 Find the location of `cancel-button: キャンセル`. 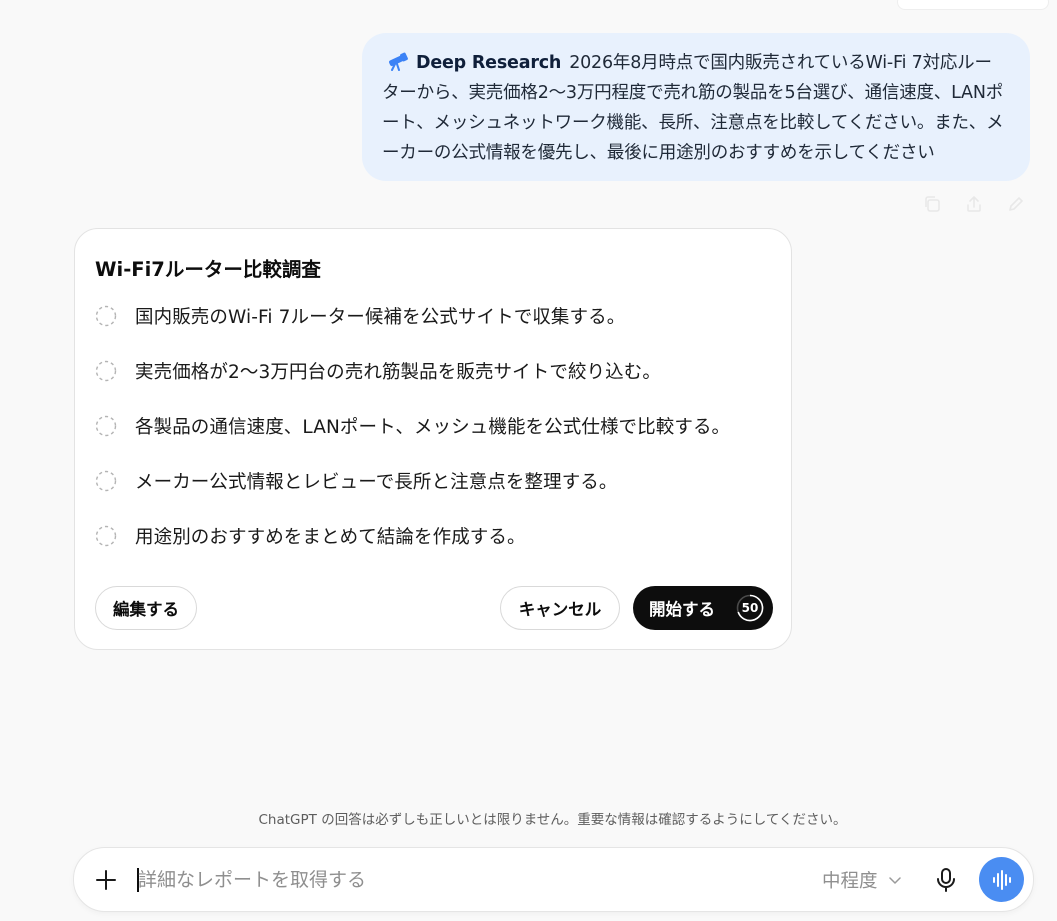

cancel-button: キャンセル is located at coordinates (560, 608).